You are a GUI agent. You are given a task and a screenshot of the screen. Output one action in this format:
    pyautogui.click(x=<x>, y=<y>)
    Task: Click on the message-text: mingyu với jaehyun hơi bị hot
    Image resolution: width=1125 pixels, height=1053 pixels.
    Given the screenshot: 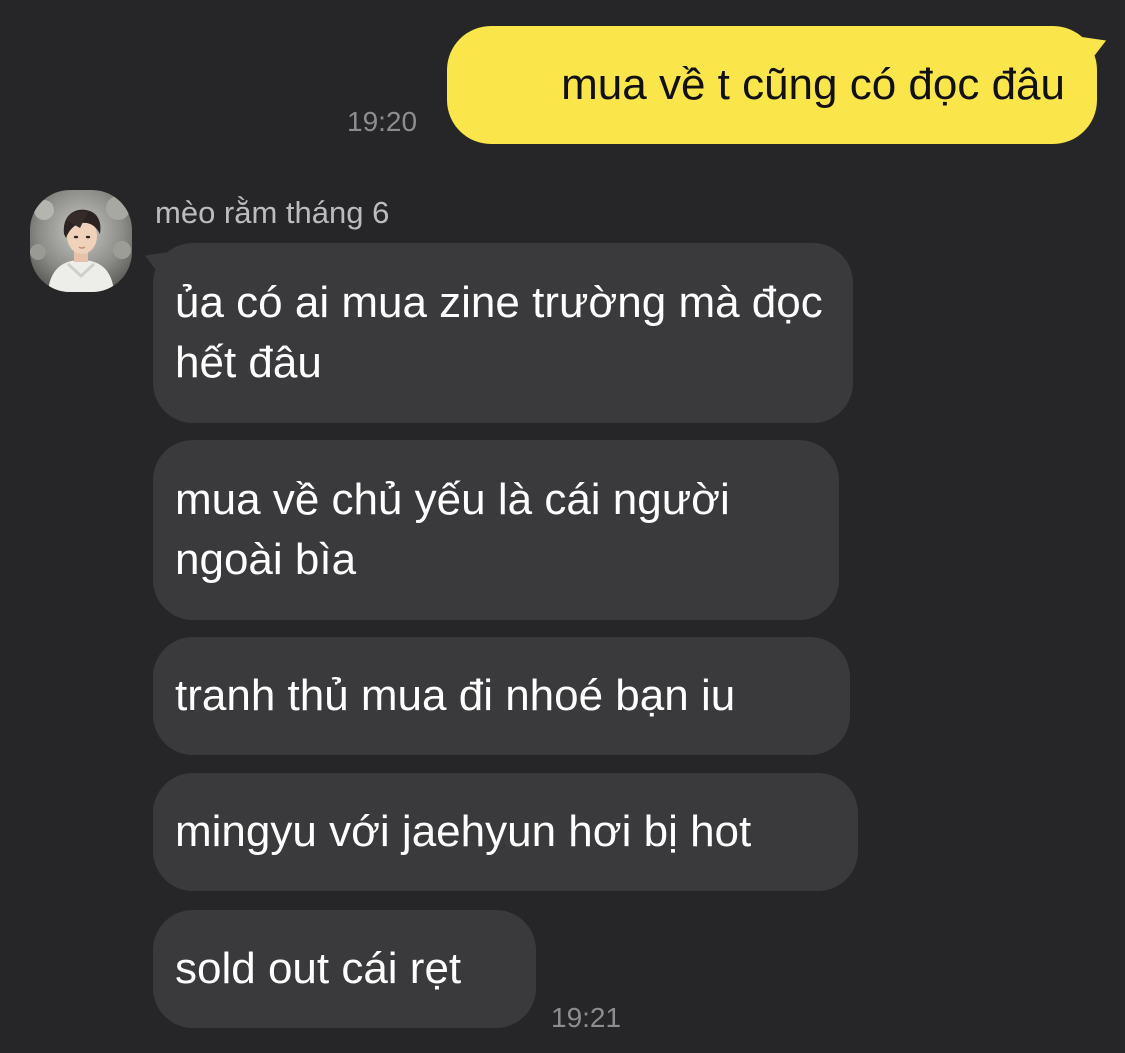 What is the action you would take?
    pyautogui.click(x=463, y=831)
    